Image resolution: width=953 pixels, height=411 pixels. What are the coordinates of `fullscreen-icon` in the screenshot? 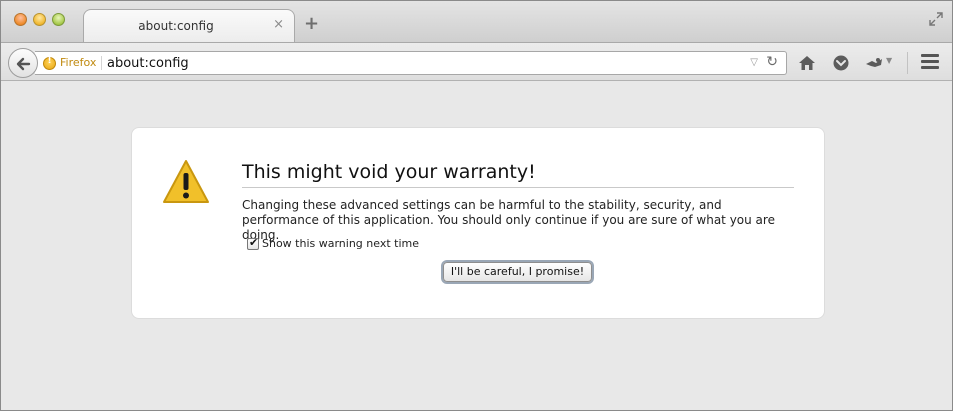 It's located at (936, 18).